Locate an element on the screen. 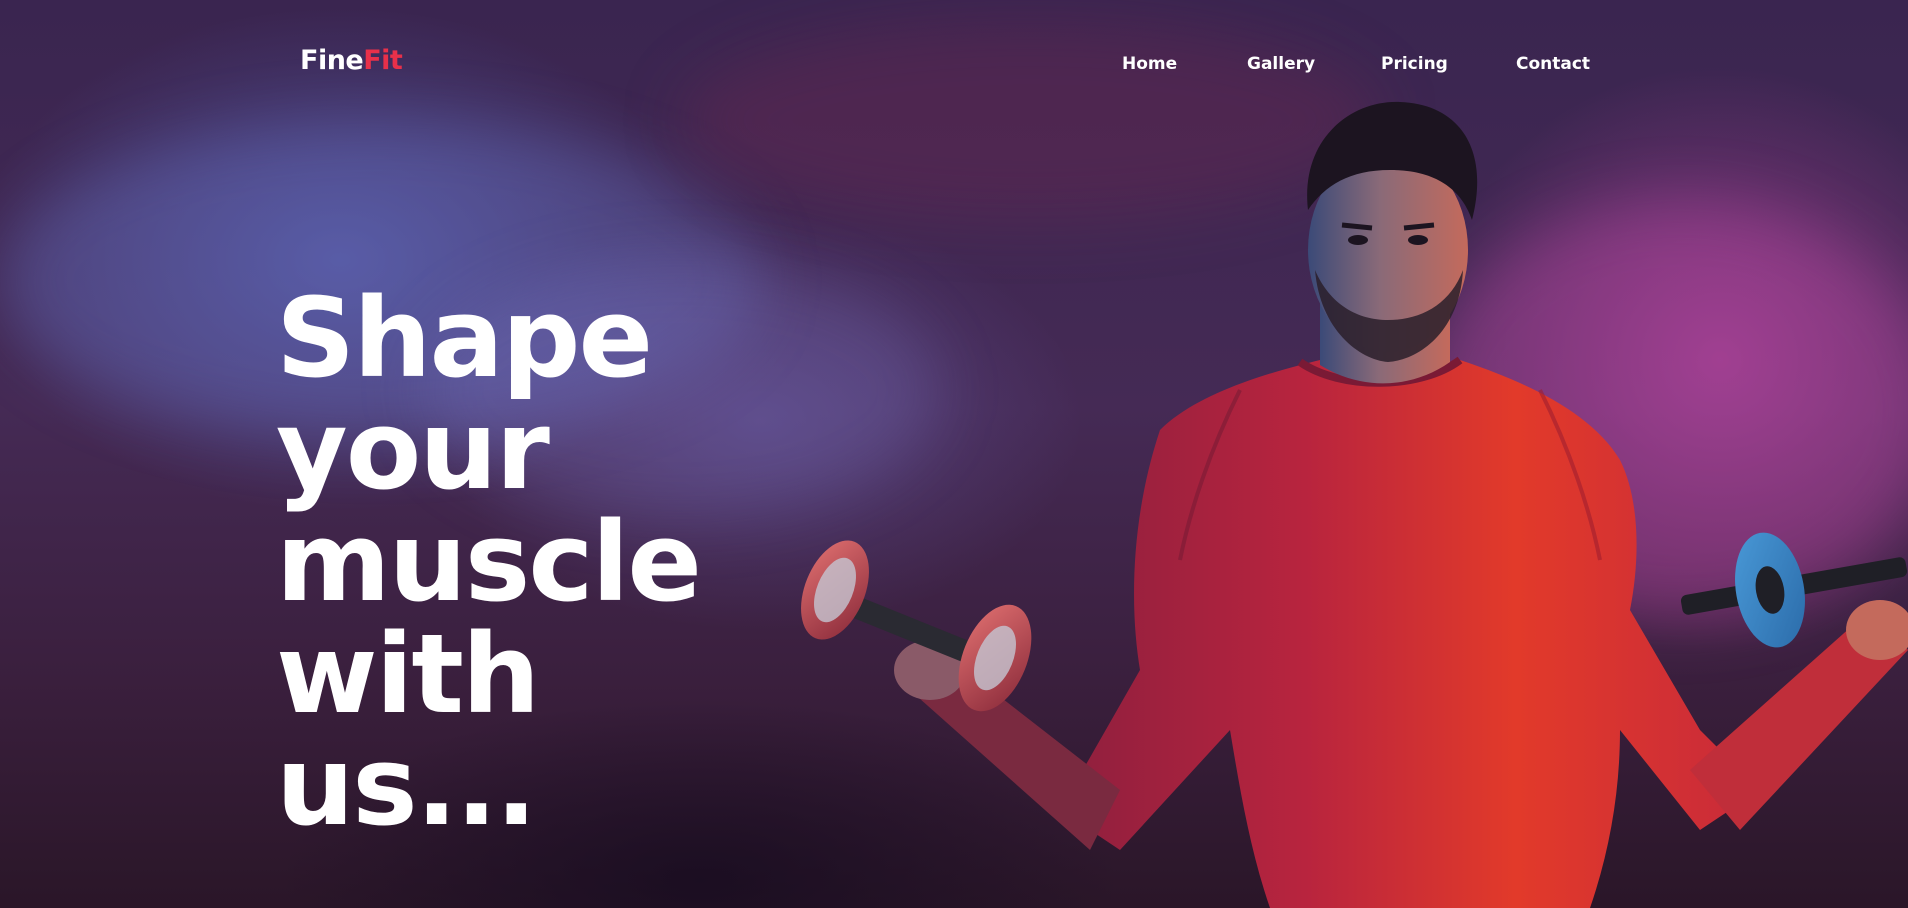 Image resolution: width=1908 pixels, height=908 pixels. nav-link-gallery: Gallery is located at coordinates (1281, 64).